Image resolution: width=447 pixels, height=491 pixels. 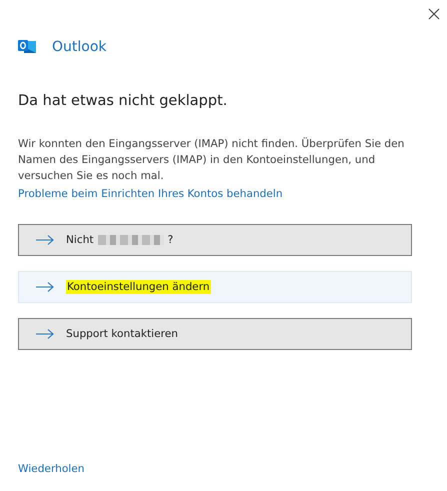 I want to click on error-message: Wir konnten den Eingangsserver (IMAP) nicht finden. Überprüfen Sie den Namen des Eingangsservers (IMAP) in den Kontoeinstellungen, und versuchen Sie es noch mal., so click(x=212, y=160).